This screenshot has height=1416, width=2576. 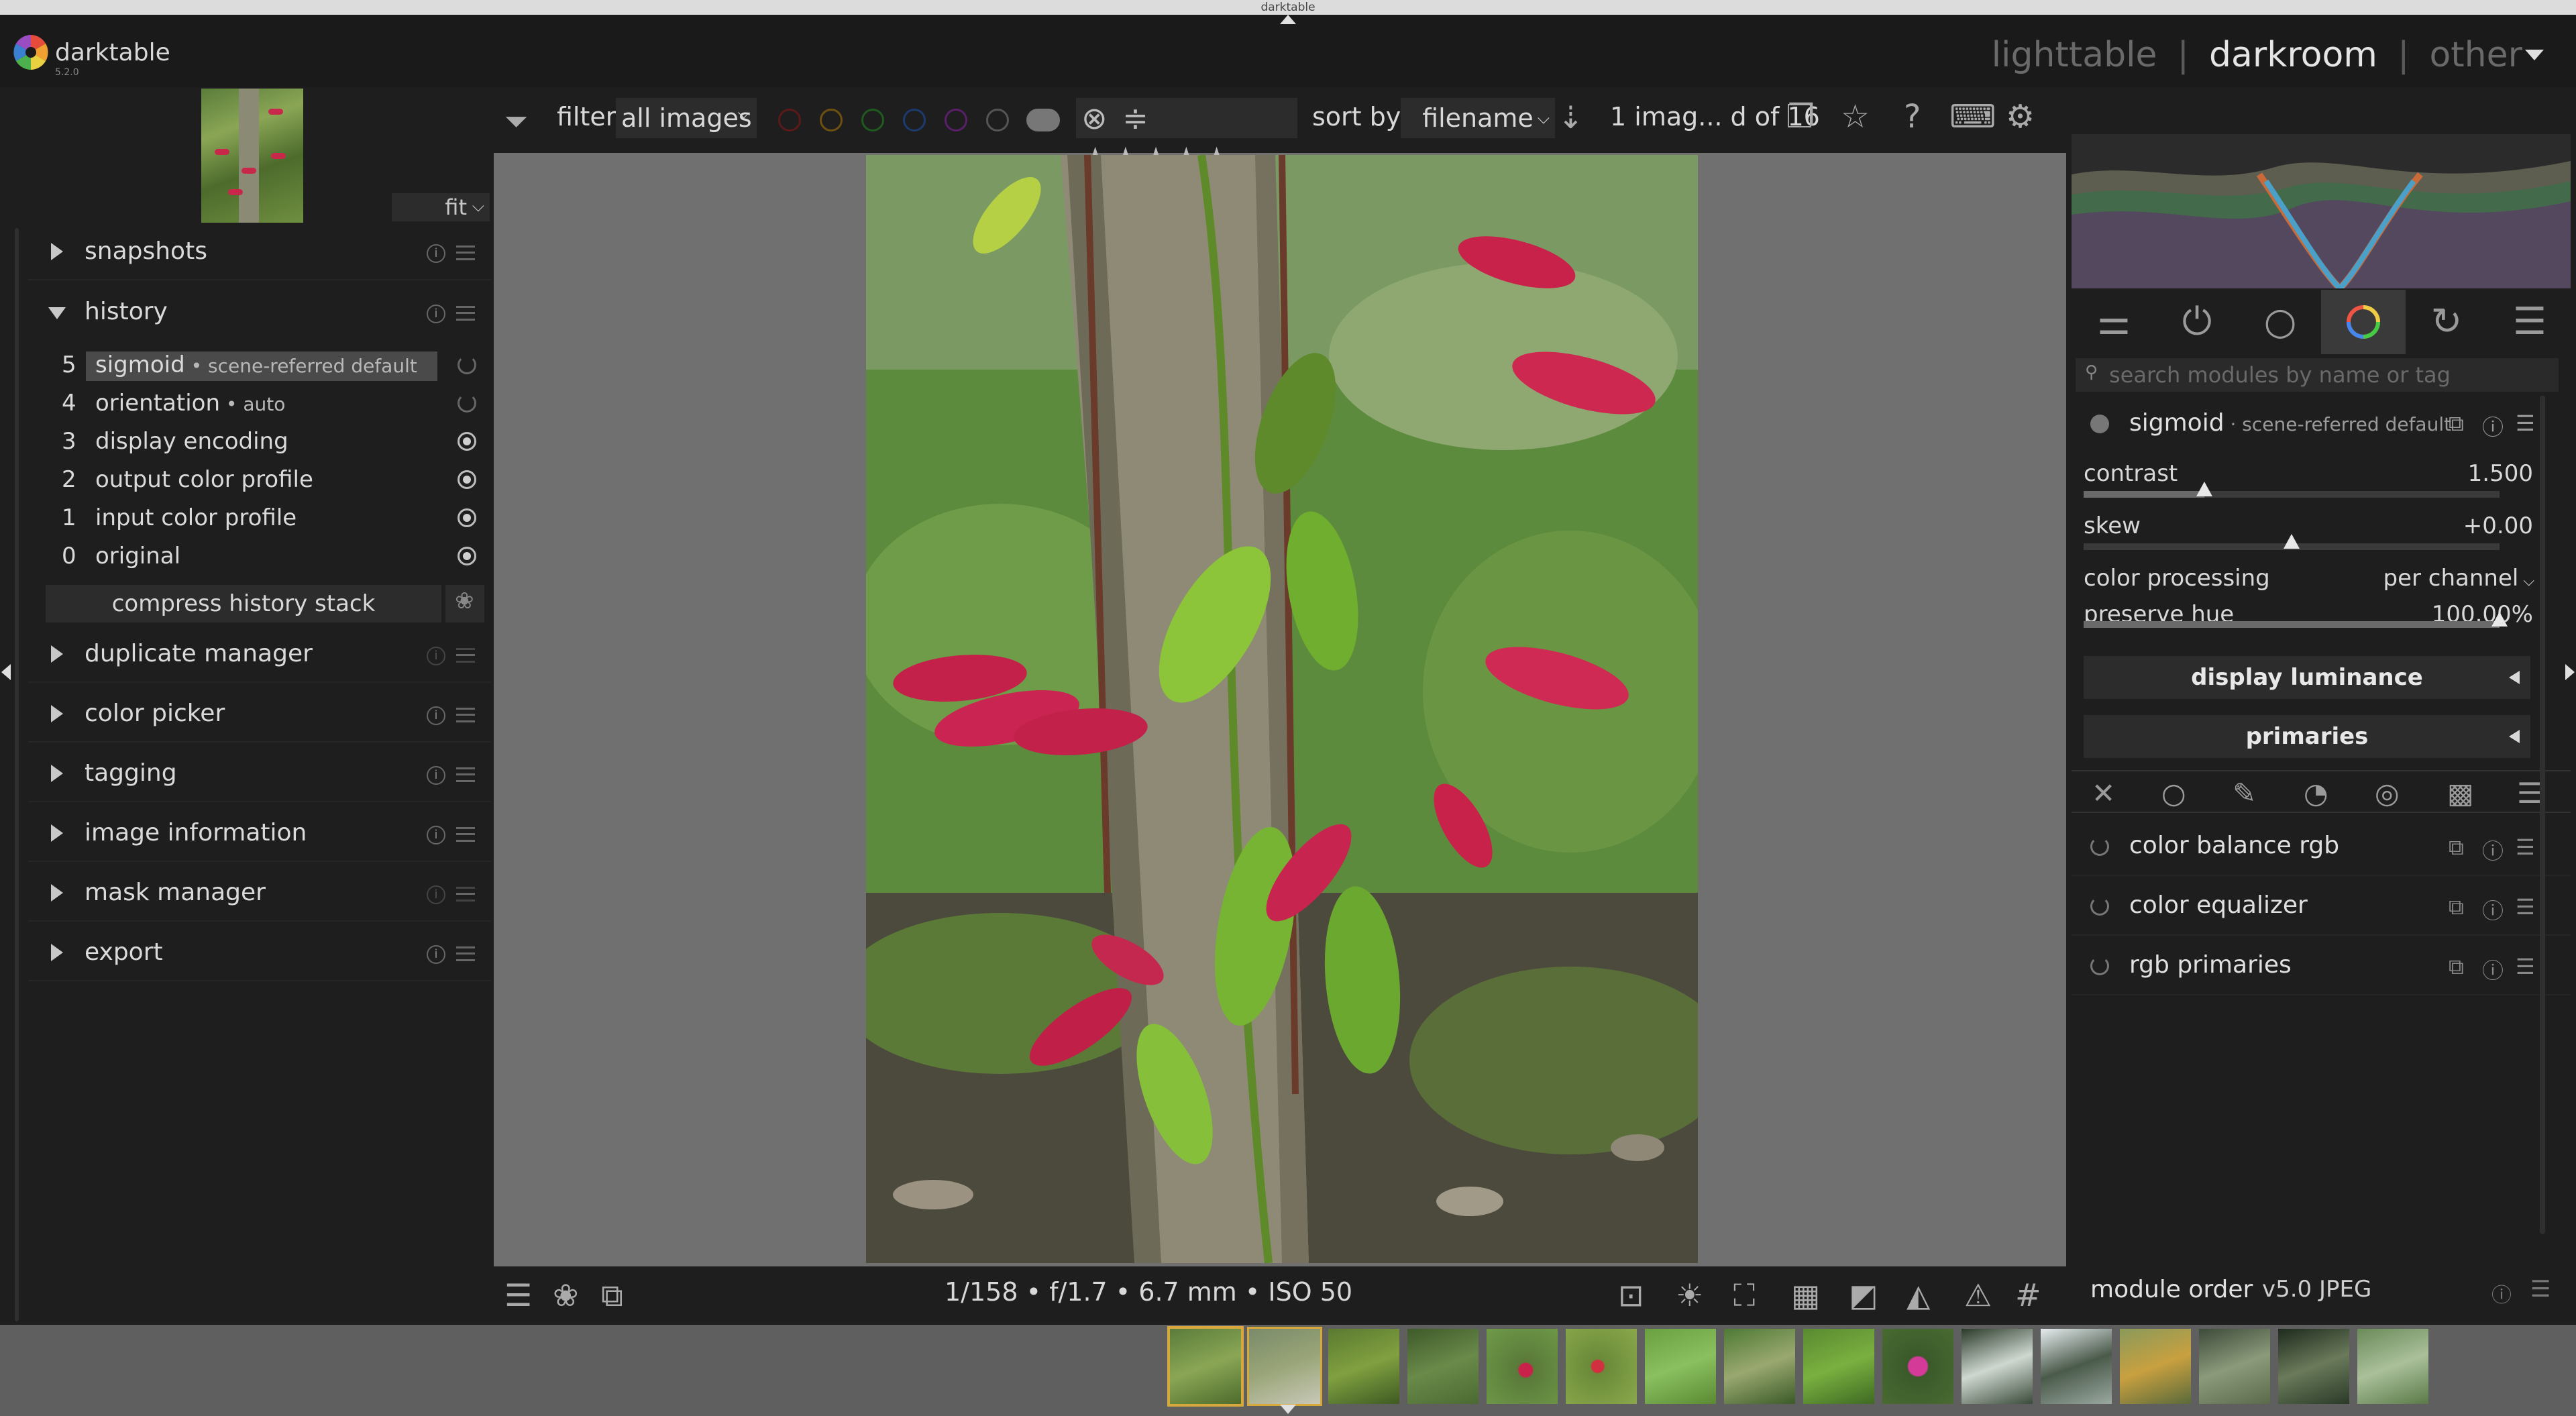 I want to click on module-export: export i, so click(x=259, y=954).